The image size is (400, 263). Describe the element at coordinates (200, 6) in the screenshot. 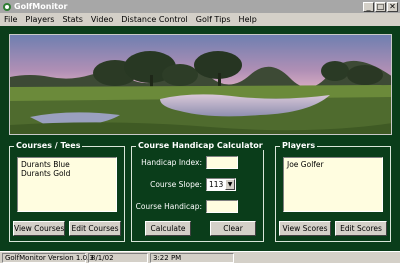

I see `title-bar: GolfMonitor _ □ ✕` at that location.